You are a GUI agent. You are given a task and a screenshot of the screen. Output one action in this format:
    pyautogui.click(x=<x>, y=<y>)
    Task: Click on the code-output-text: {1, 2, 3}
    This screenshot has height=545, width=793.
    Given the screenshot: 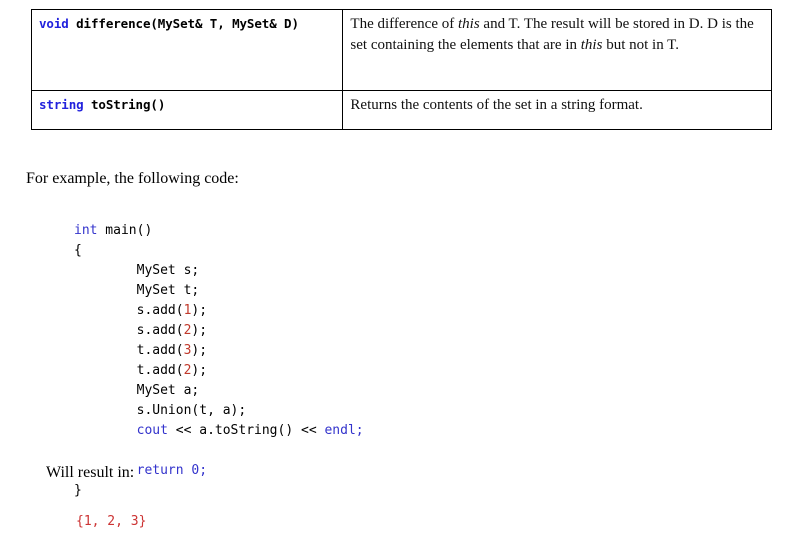 What is the action you would take?
    pyautogui.click(x=111, y=521)
    